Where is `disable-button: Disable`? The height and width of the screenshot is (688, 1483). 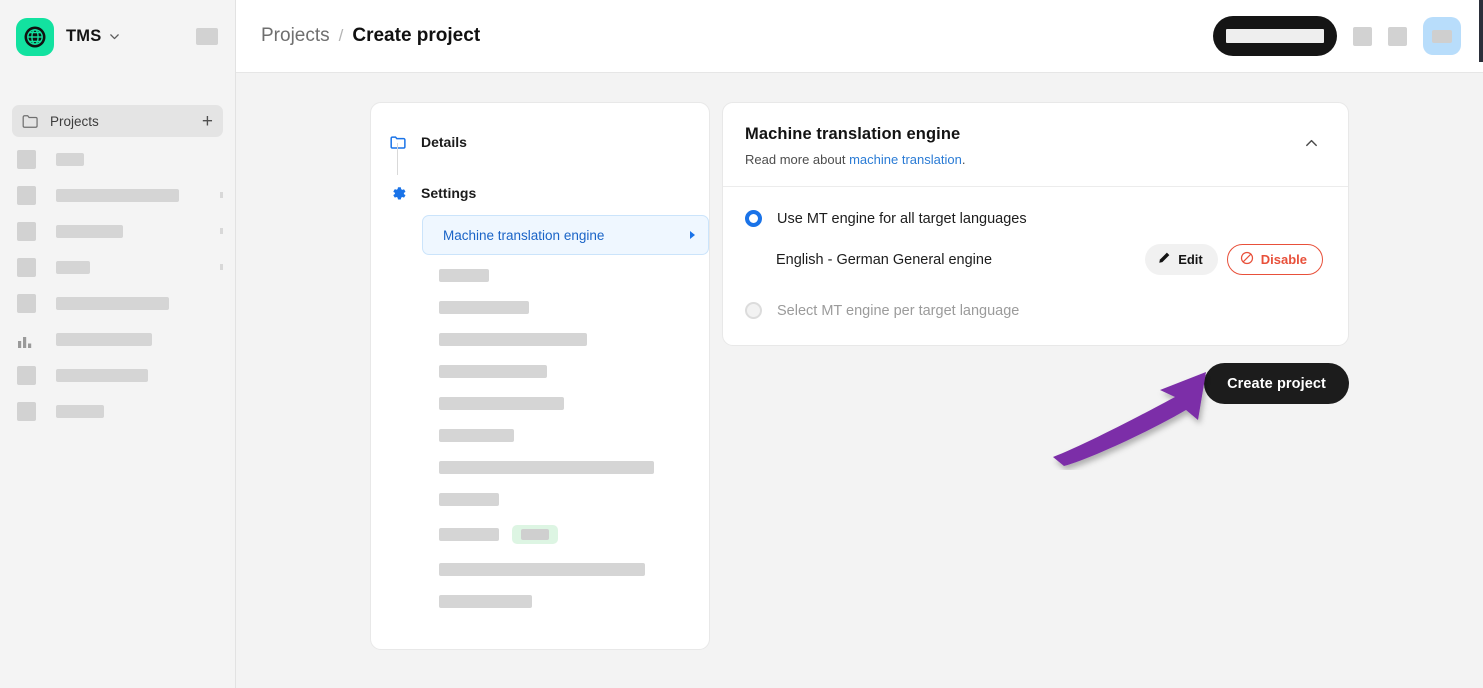
disable-button: Disable is located at coordinates (1274, 259).